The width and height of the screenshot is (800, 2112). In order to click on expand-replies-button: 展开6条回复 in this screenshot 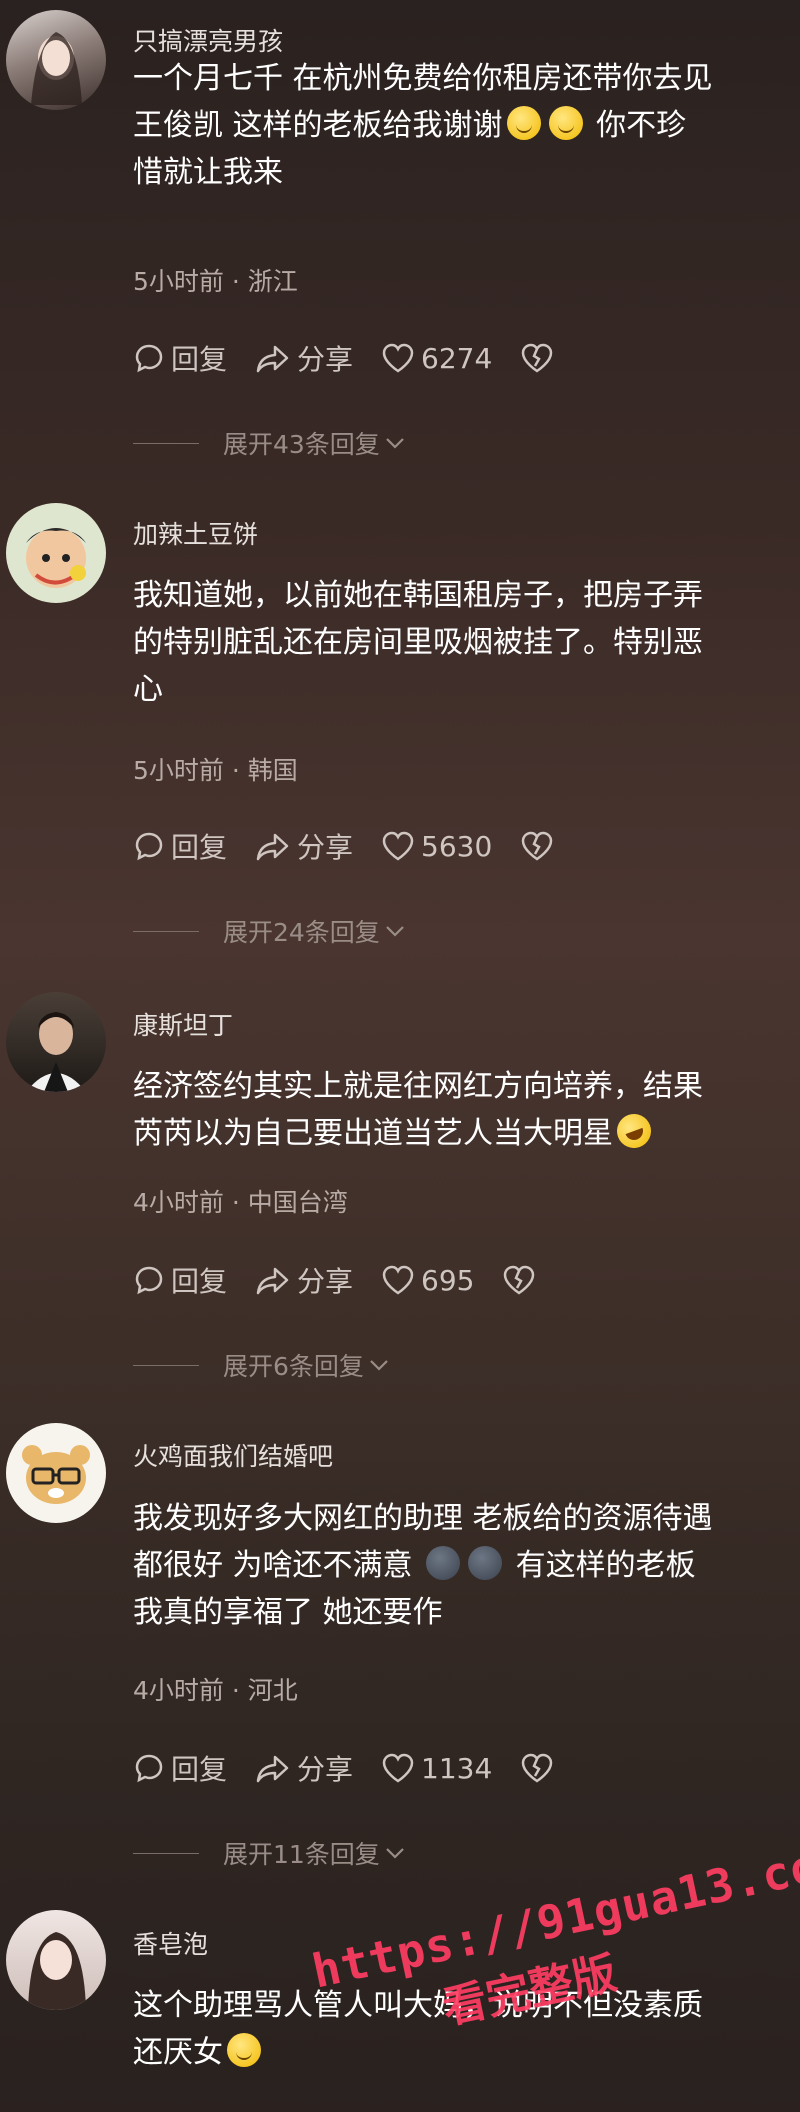, I will do `click(261, 1365)`.